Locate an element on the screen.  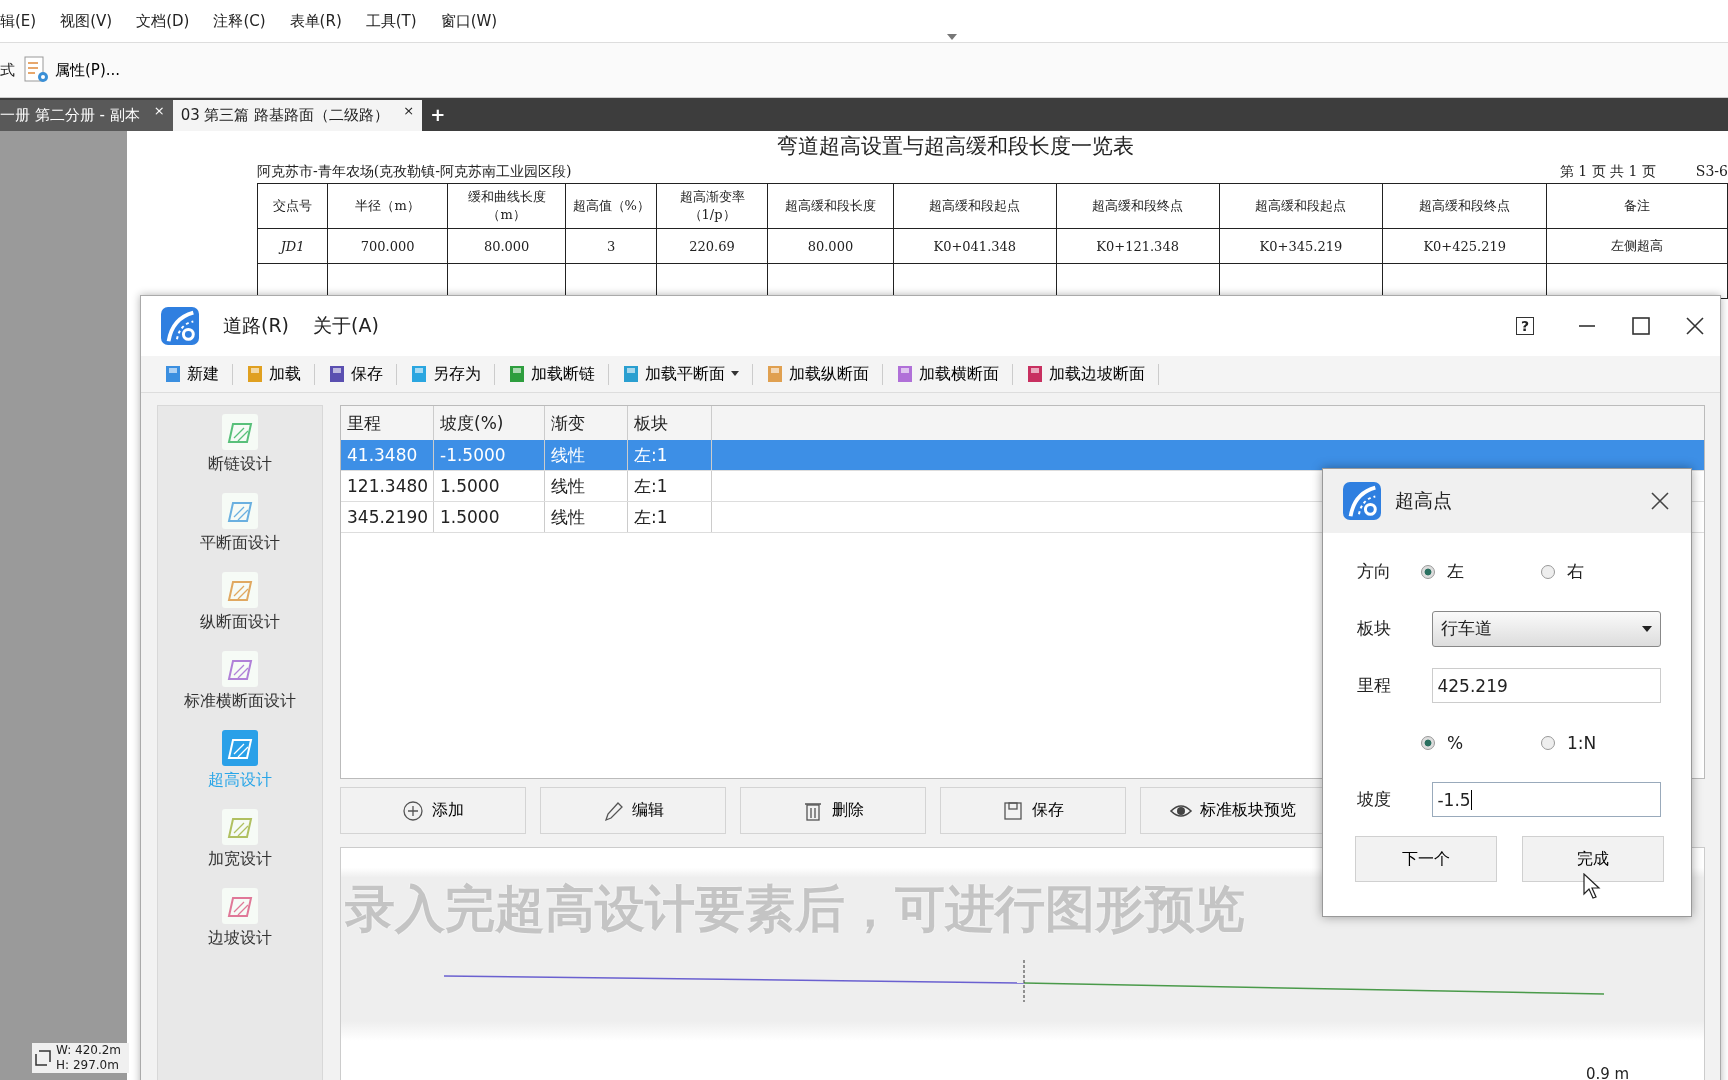
column-header: 超高渐变率（1/p） is located at coordinates (712, 206).